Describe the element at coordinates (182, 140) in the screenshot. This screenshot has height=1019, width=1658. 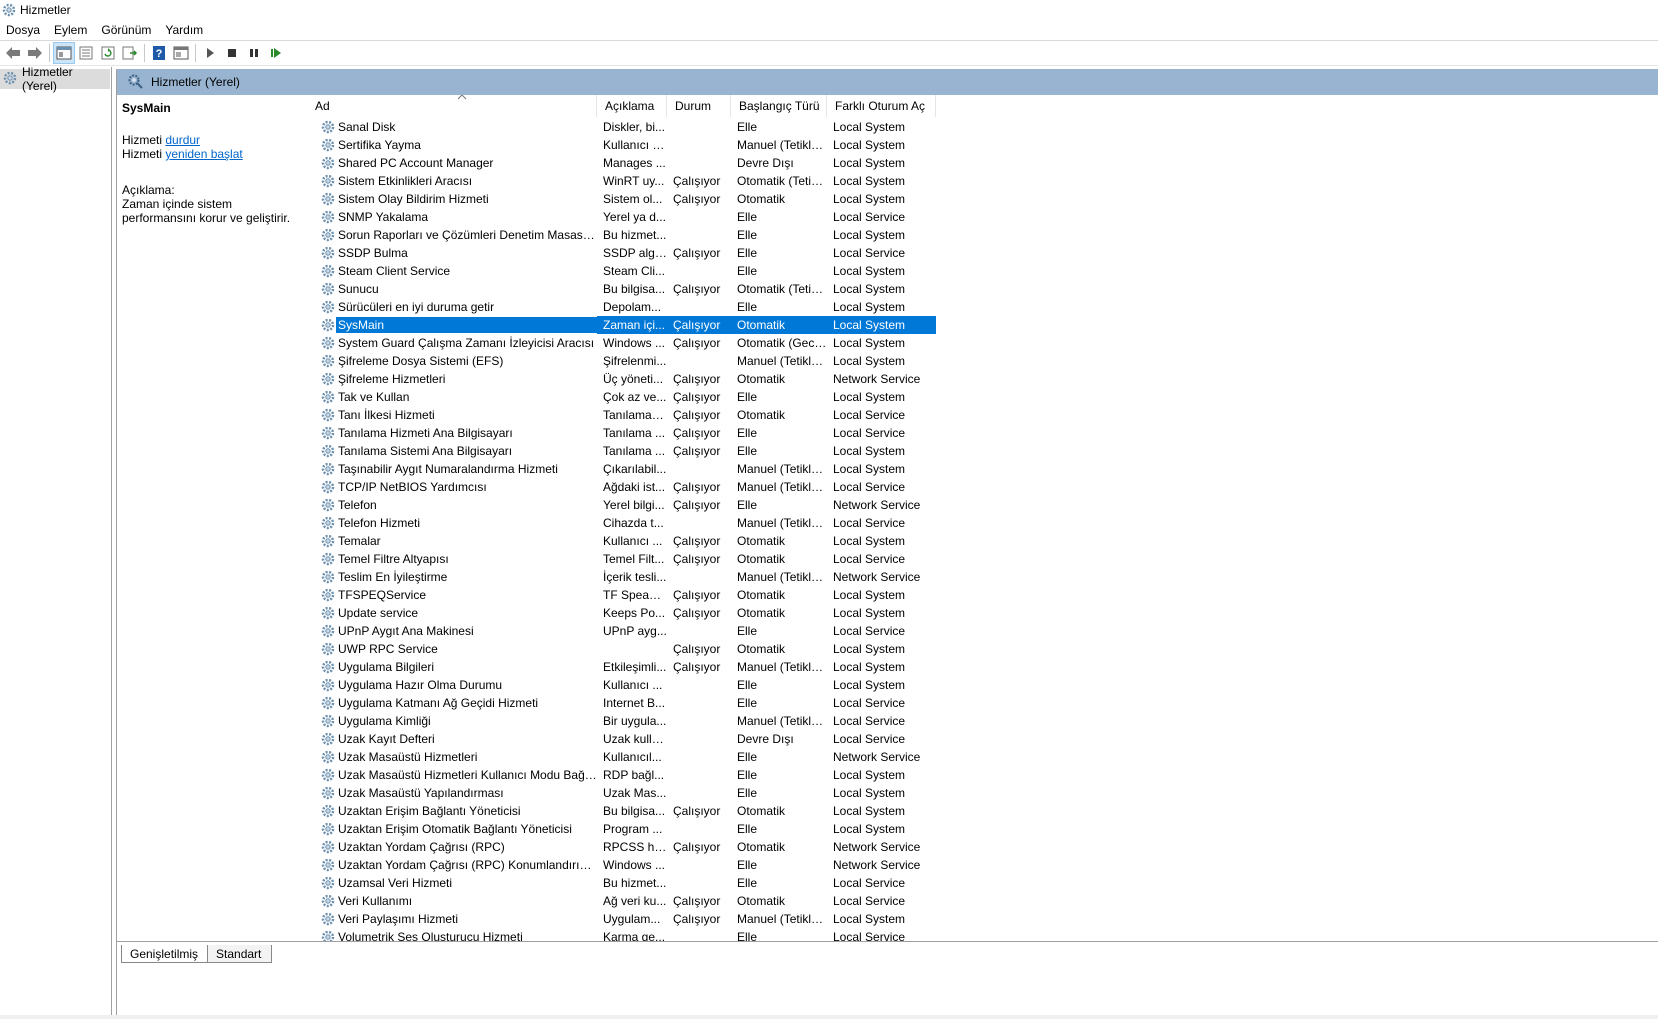
I see `stop-service-link: durdur` at that location.